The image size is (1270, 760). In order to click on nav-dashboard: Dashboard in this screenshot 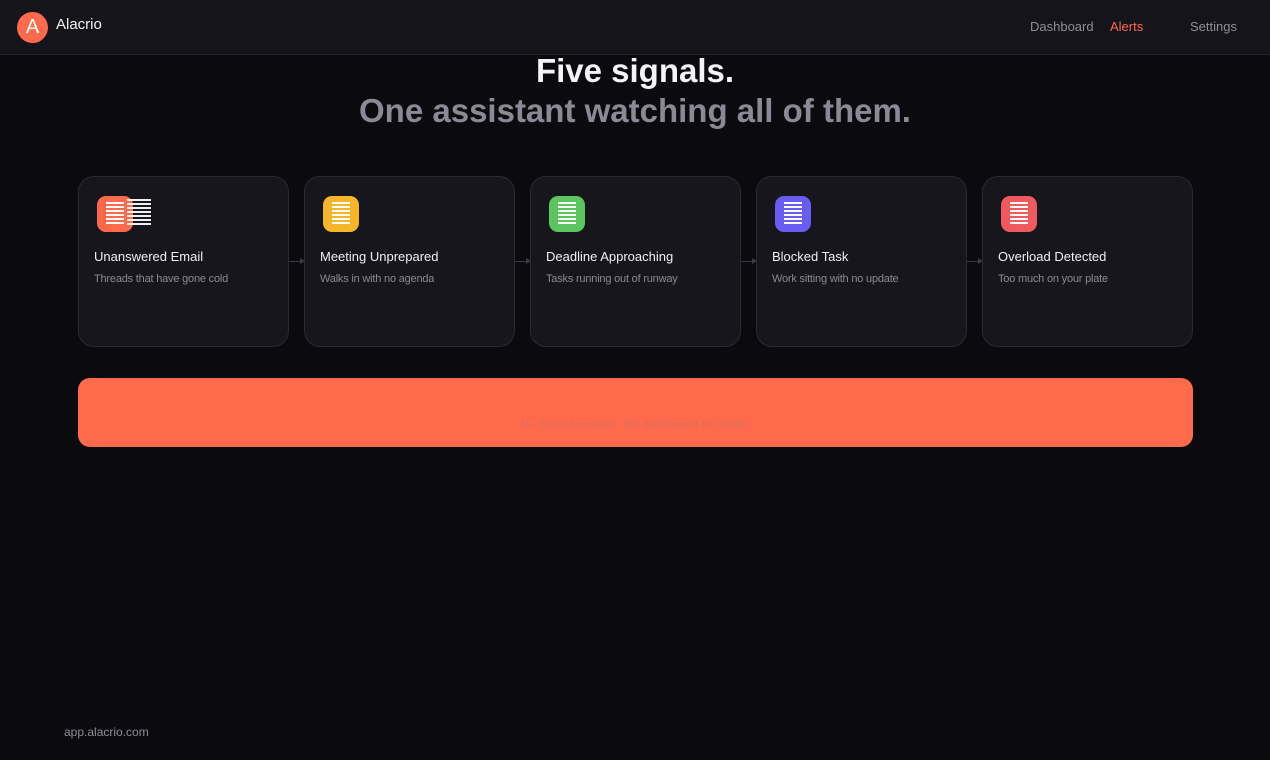, I will do `click(1062, 26)`.